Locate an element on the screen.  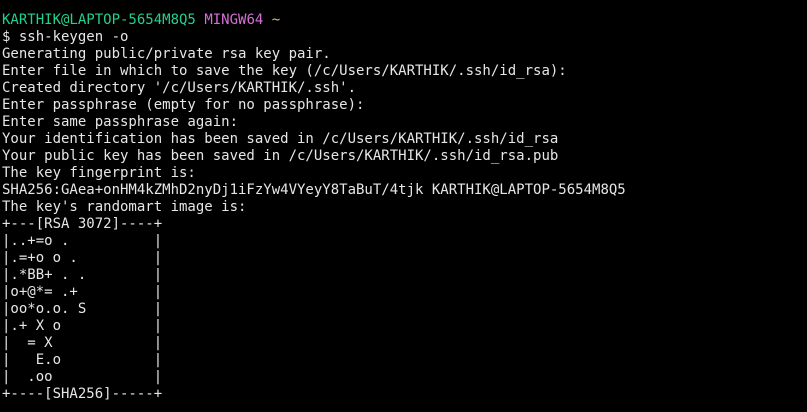
randomart-line: |.=+o o . | is located at coordinates (82, 258).